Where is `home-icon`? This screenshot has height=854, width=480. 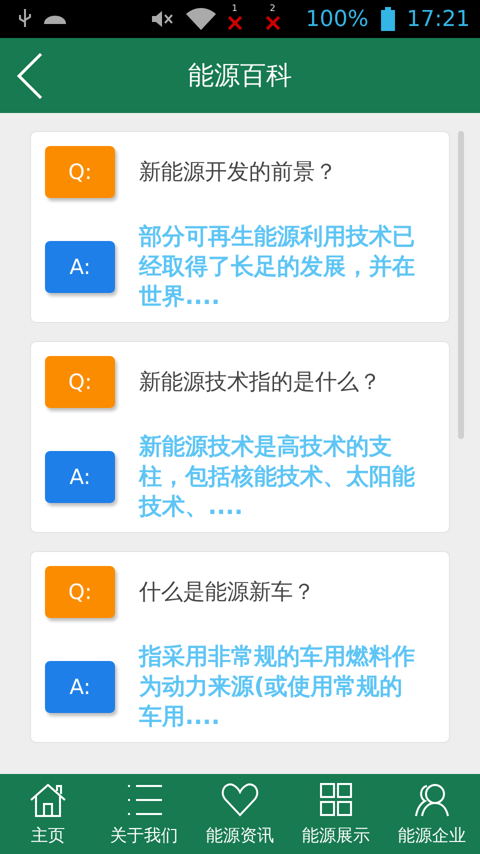 home-icon is located at coordinates (48, 800).